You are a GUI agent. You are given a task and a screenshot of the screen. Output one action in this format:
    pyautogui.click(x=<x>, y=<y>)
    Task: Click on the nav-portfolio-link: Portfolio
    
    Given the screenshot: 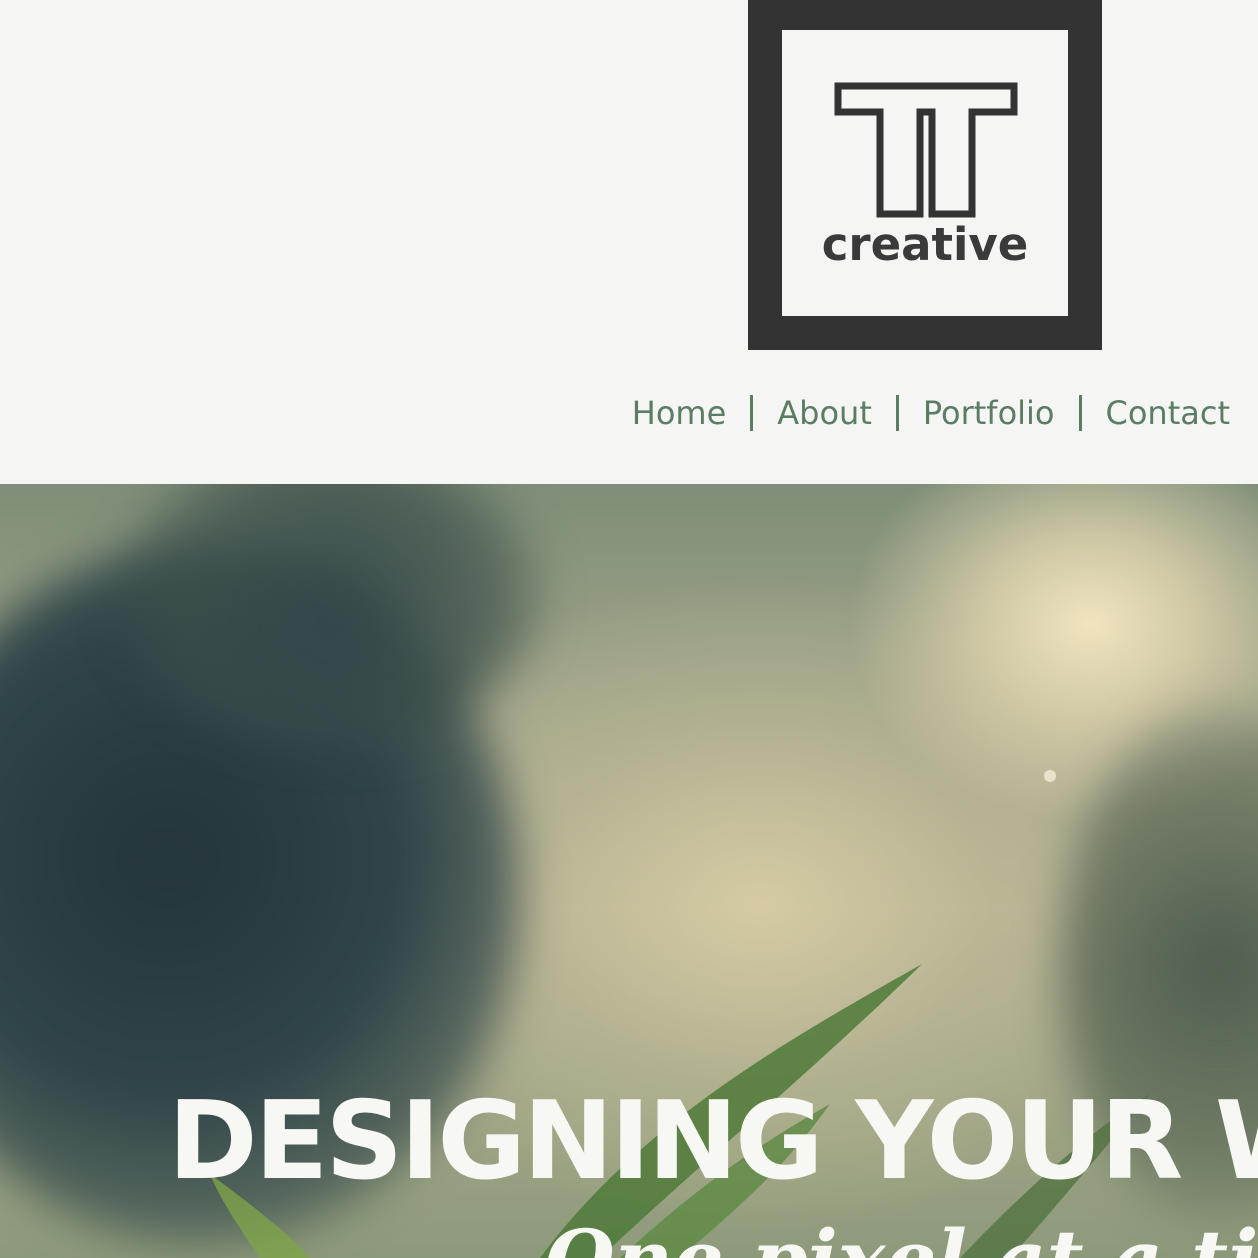 What is the action you would take?
    pyautogui.click(x=989, y=413)
    